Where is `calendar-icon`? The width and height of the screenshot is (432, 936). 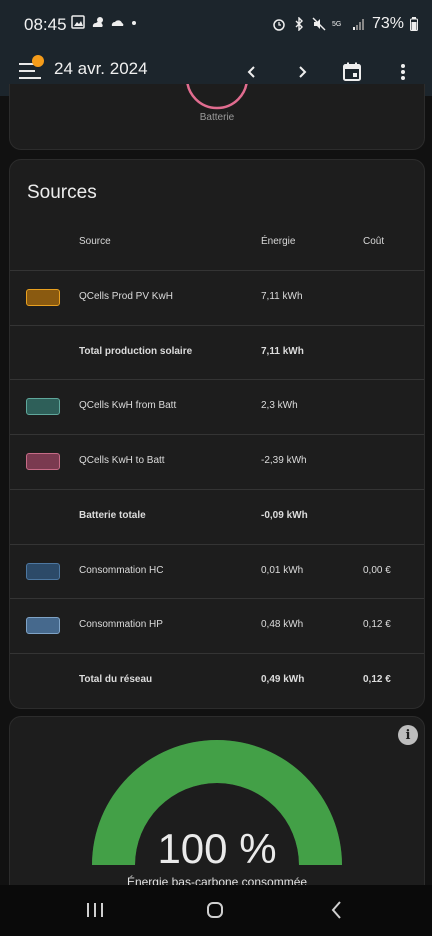
calendar-icon is located at coordinates (352, 71).